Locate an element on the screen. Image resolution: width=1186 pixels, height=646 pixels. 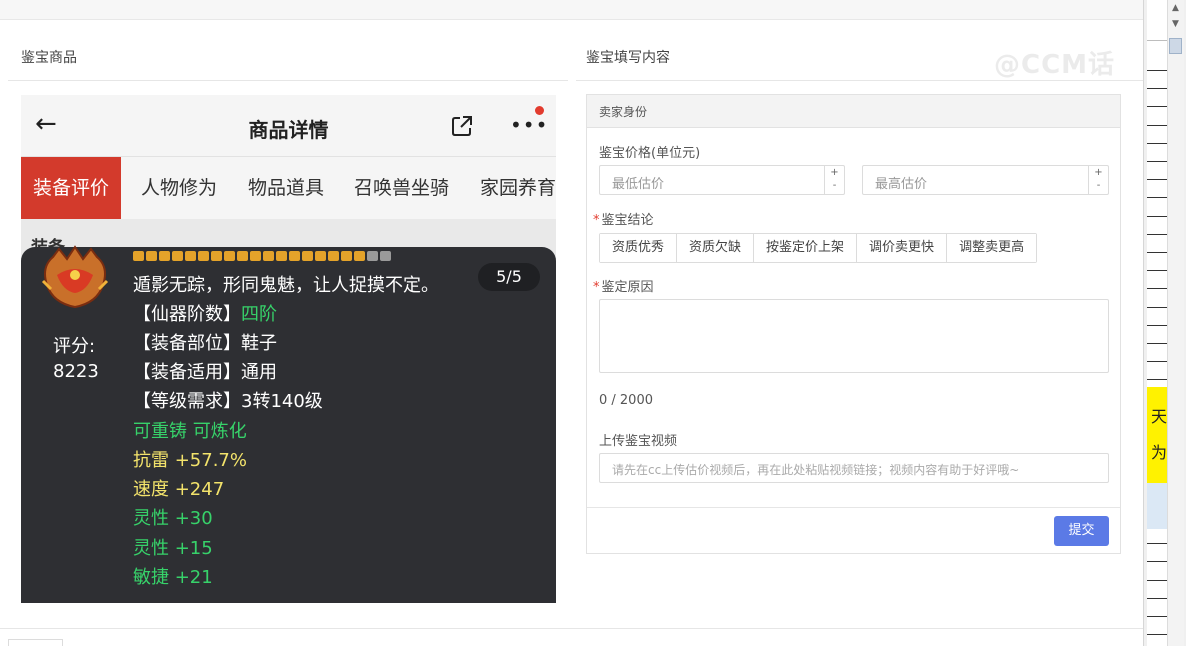
conclusion-label-text: 鉴宝结论 is located at coordinates (627, 220).